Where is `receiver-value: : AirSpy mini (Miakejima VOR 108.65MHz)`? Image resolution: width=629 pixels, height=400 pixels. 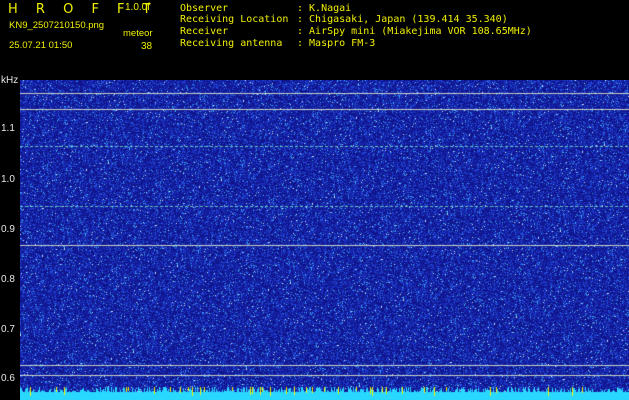 receiver-value: : AirSpy mini (Miakejima VOR 108.65MHz) is located at coordinates (414, 31).